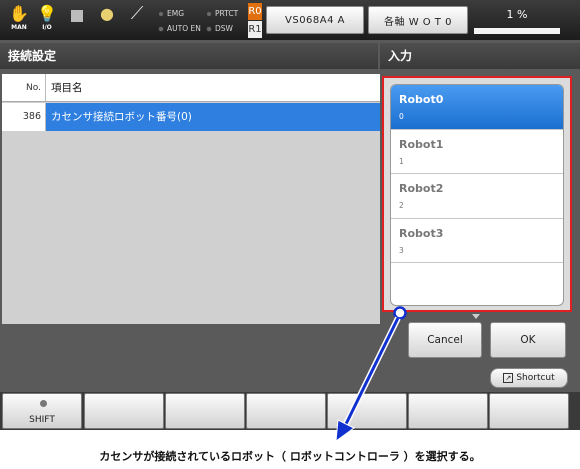  Describe the element at coordinates (227, 13) in the screenshot. I see `prtct-label: PRTCT` at that location.